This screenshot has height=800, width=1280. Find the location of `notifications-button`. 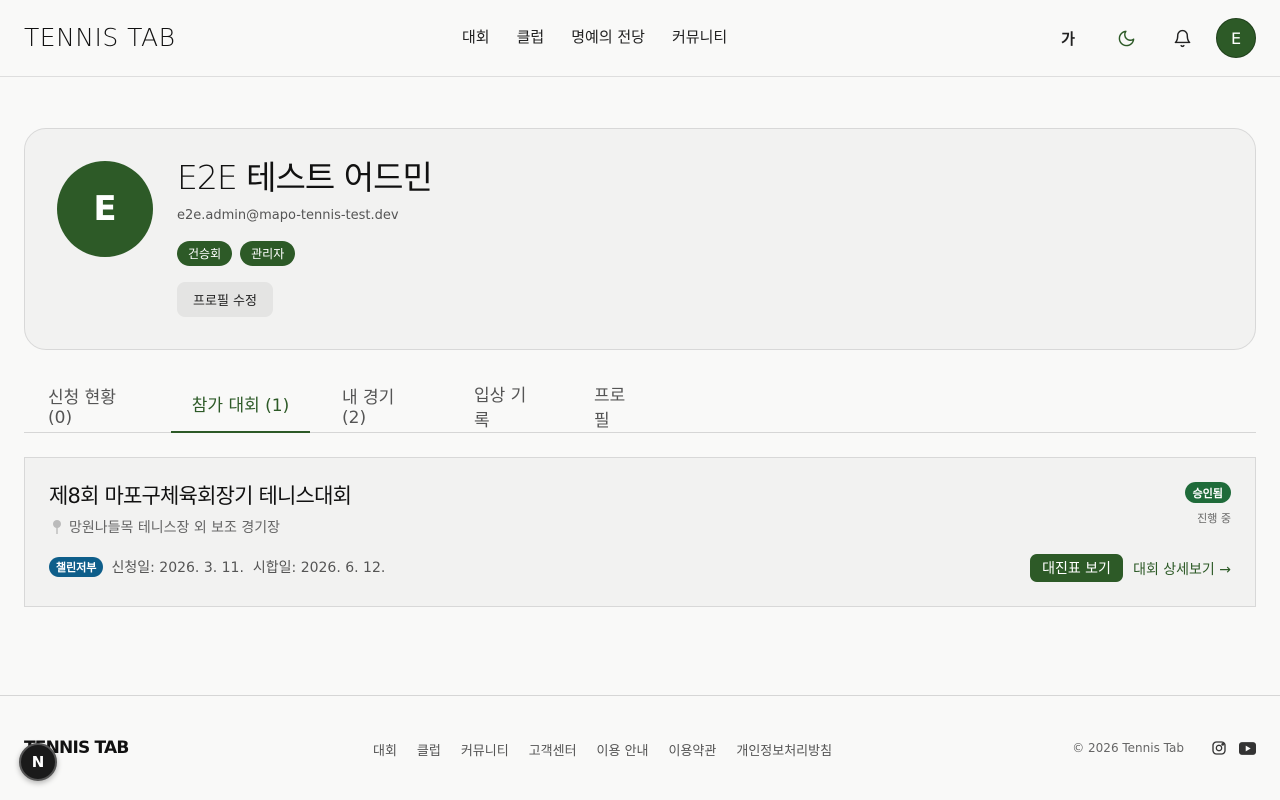

notifications-button is located at coordinates (1182, 38).